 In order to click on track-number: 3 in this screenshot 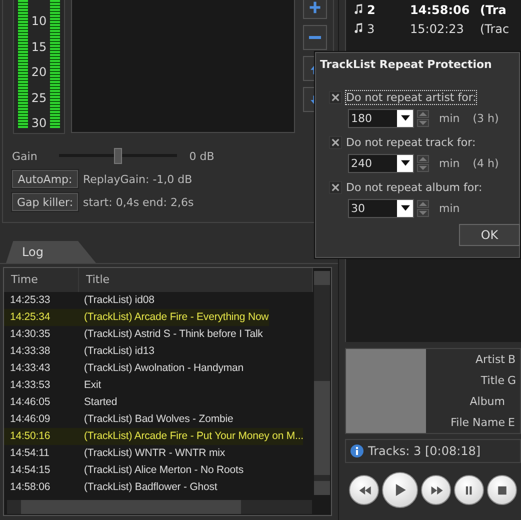, I will do `click(371, 29)`.